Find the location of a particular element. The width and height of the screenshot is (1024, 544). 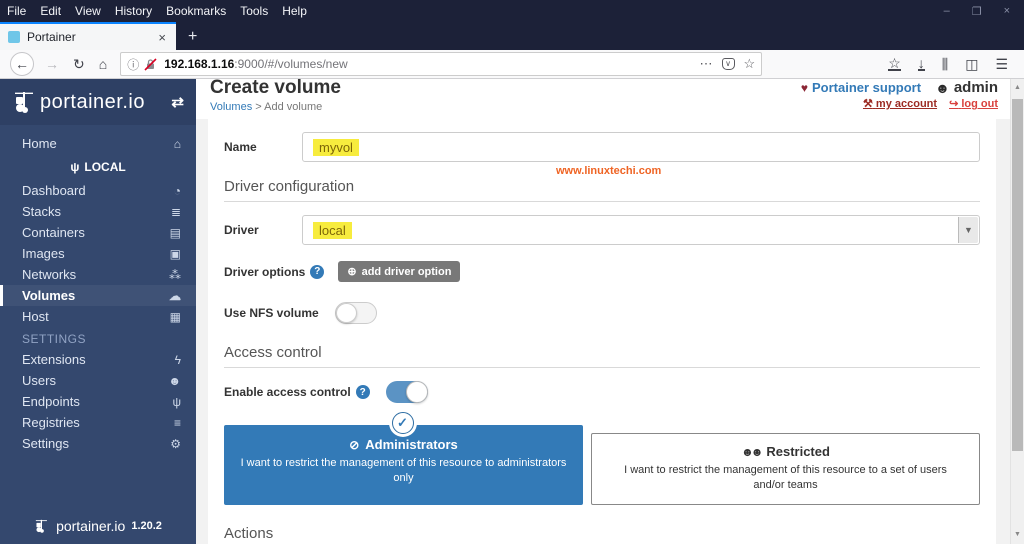

menu-view: View is located at coordinates (88, 11).